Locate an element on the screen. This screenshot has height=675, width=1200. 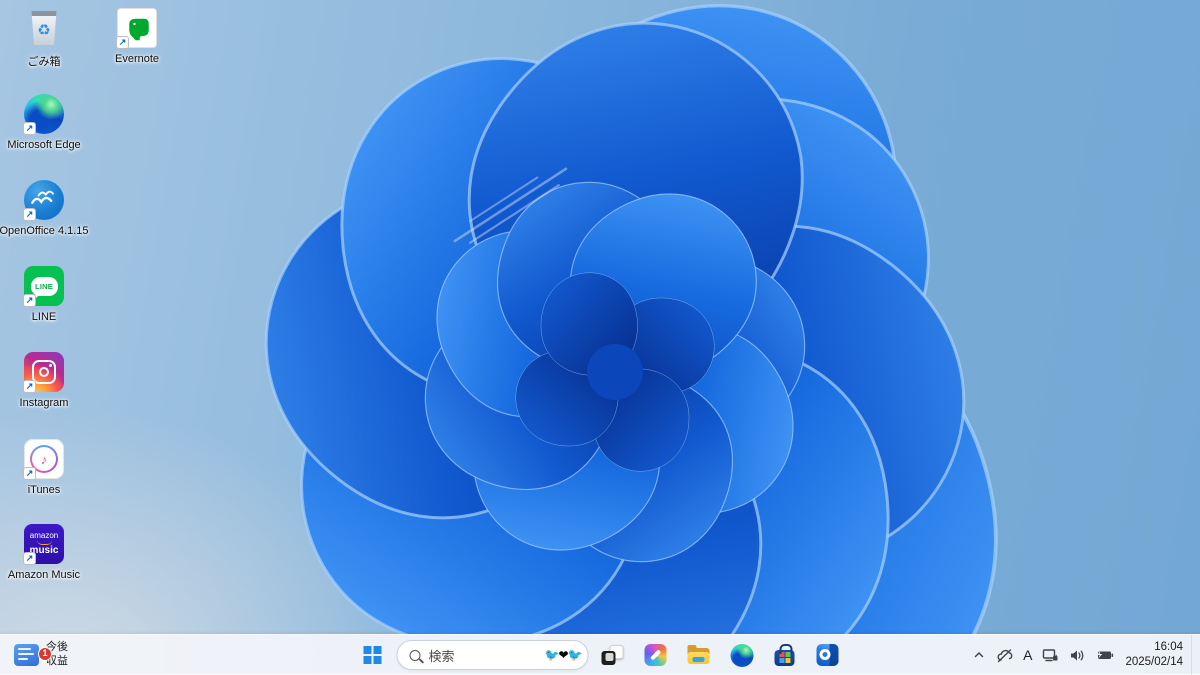
store-bag-icon is located at coordinates (785, 658).